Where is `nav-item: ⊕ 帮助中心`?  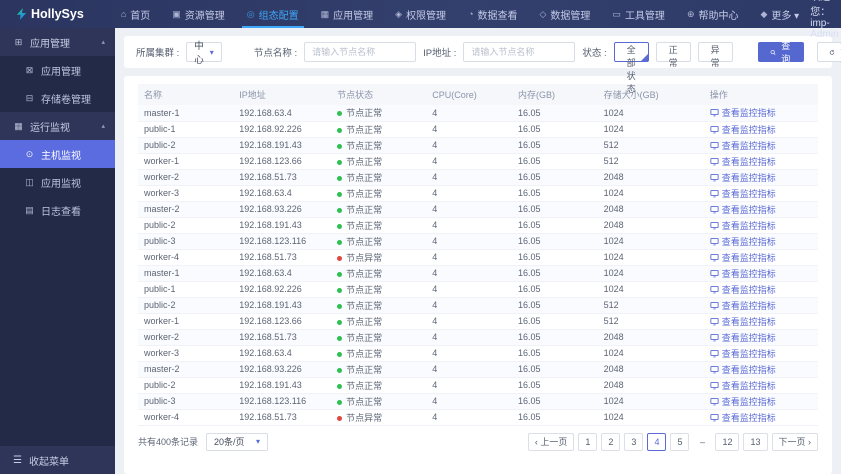
nav-item: ⊕ 帮助中心 is located at coordinates (713, 14).